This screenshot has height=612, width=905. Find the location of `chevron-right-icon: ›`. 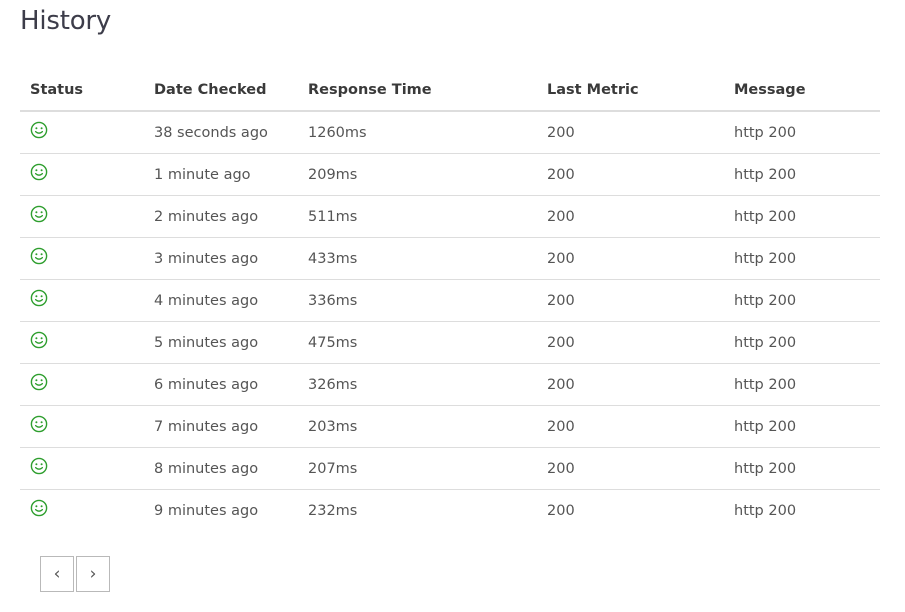

chevron-right-icon: › is located at coordinates (93, 574).